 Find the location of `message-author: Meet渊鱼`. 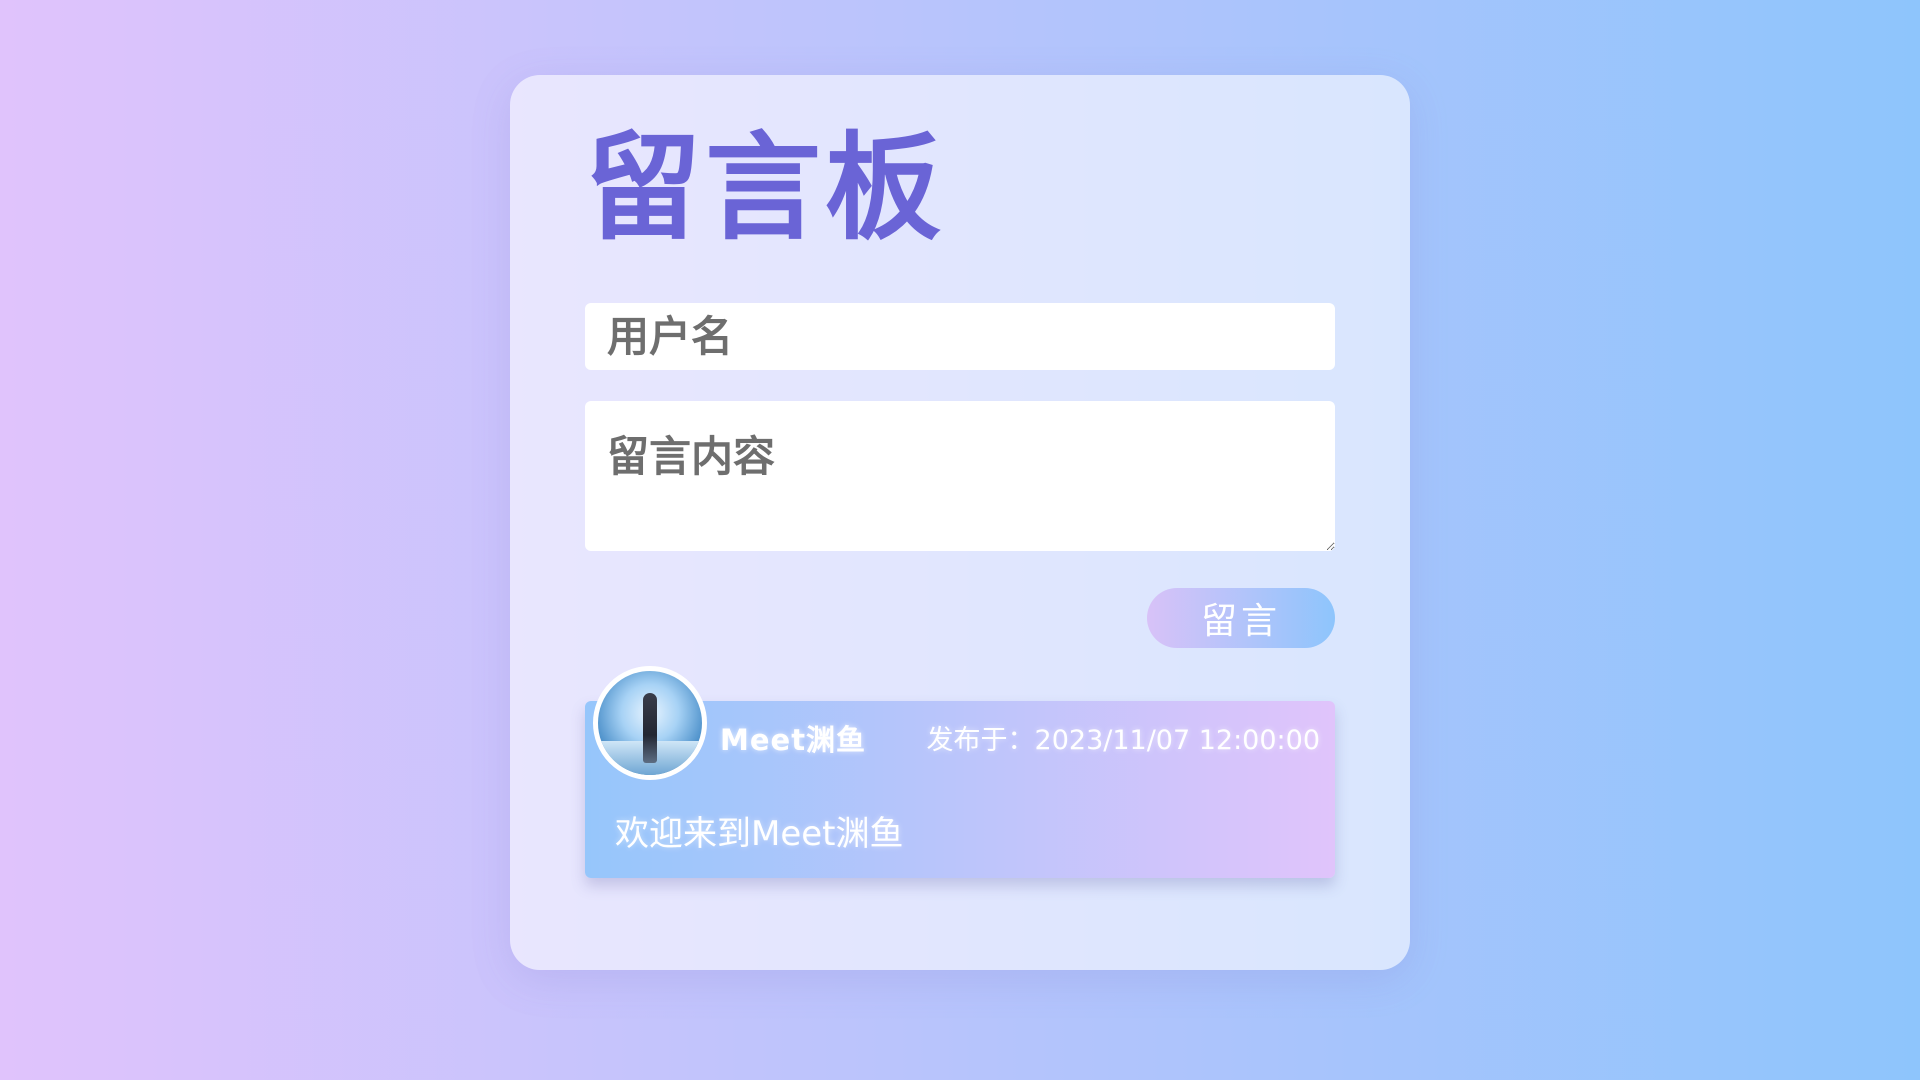

message-author: Meet渊鱼 is located at coordinates (793, 740).